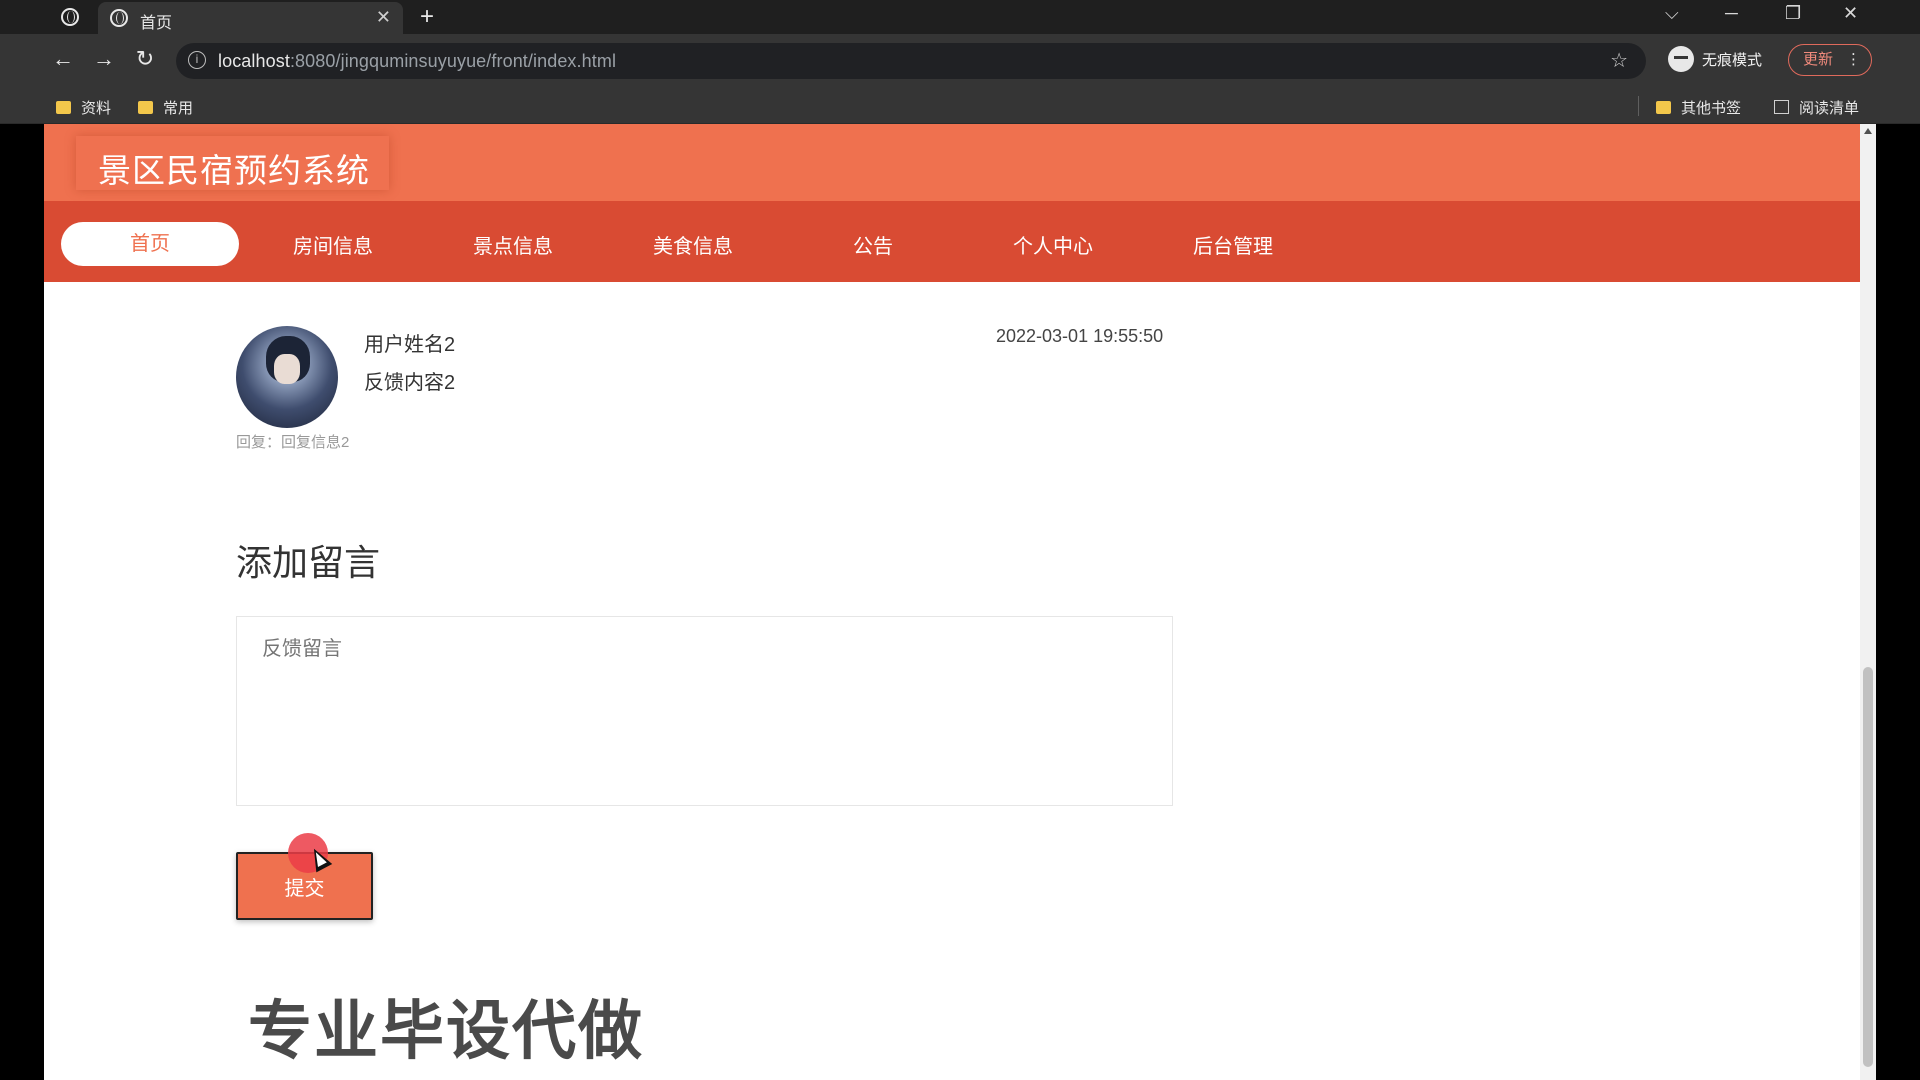 The width and height of the screenshot is (1920, 1080). What do you see at coordinates (145, 59) in the screenshot?
I see `reload-icon: ↻` at bounding box center [145, 59].